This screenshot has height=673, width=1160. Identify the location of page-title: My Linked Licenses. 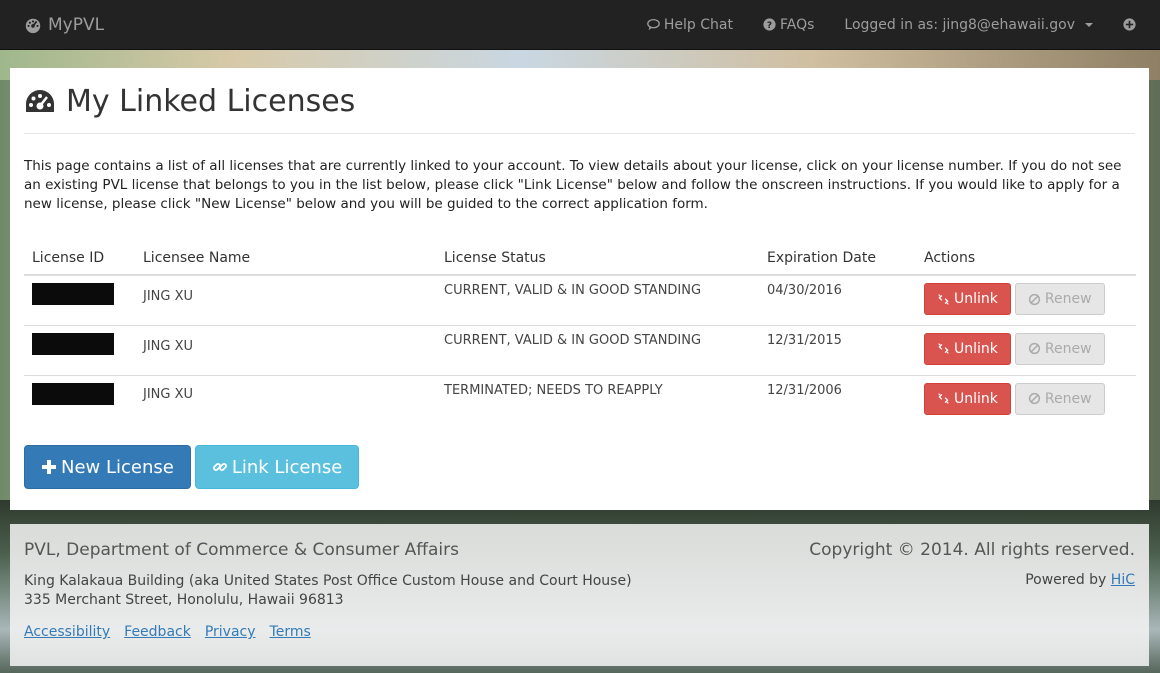
(211, 101).